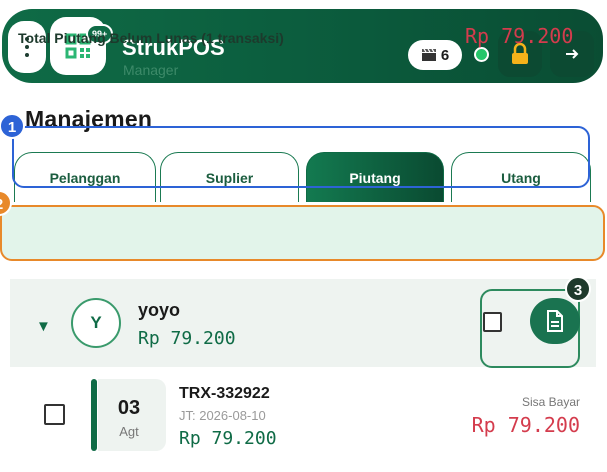 The image size is (607, 472). Describe the element at coordinates (151, 70) in the screenshot. I see `user-role: Manager` at that location.